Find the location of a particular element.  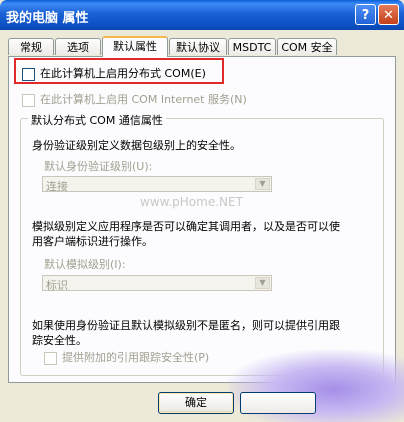

tab-general: 常规 is located at coordinates (31, 46).